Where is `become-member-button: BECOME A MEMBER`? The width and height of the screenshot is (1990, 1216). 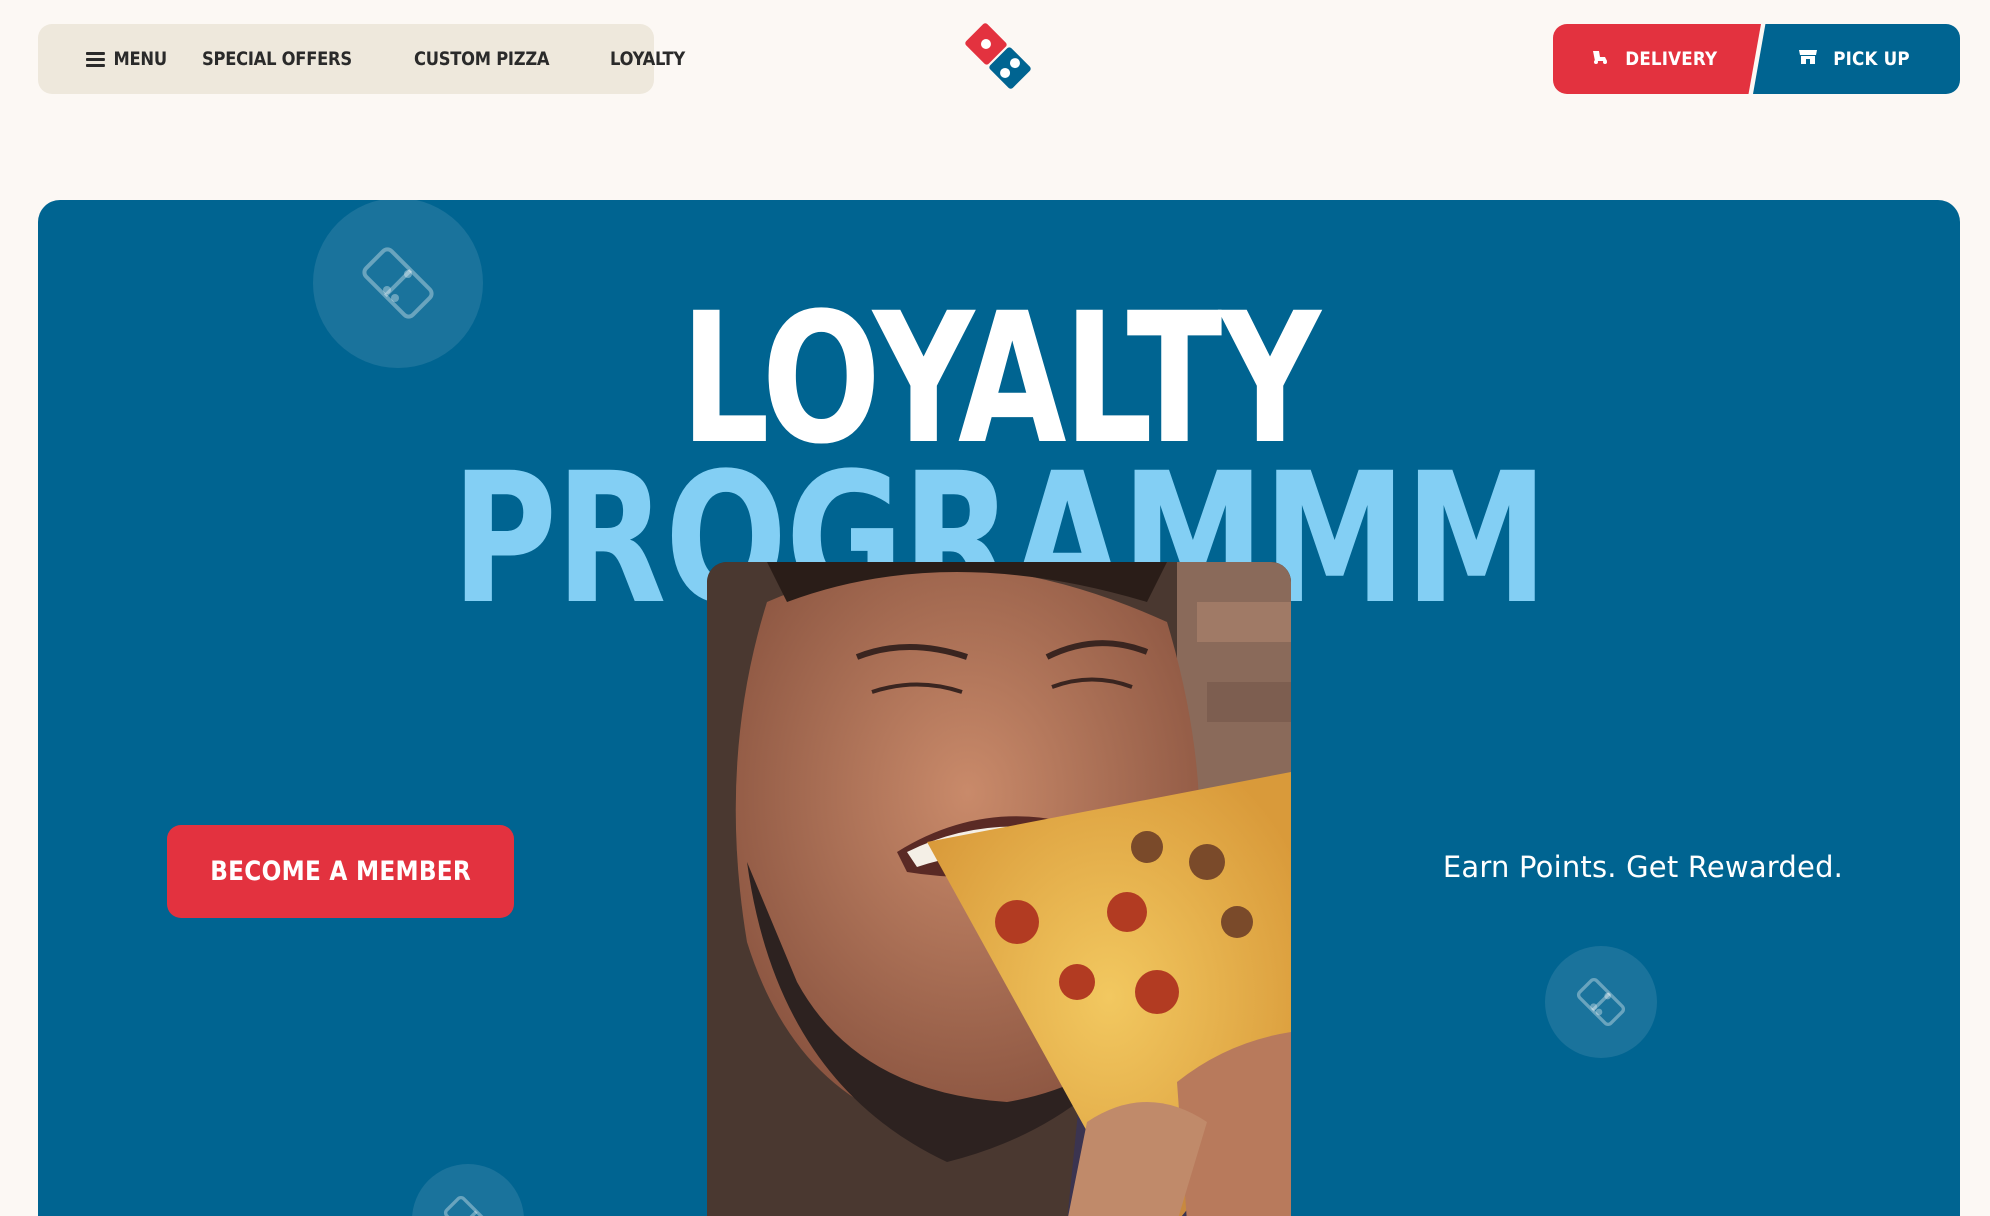
become-member-button: BECOME A MEMBER is located at coordinates (340, 871).